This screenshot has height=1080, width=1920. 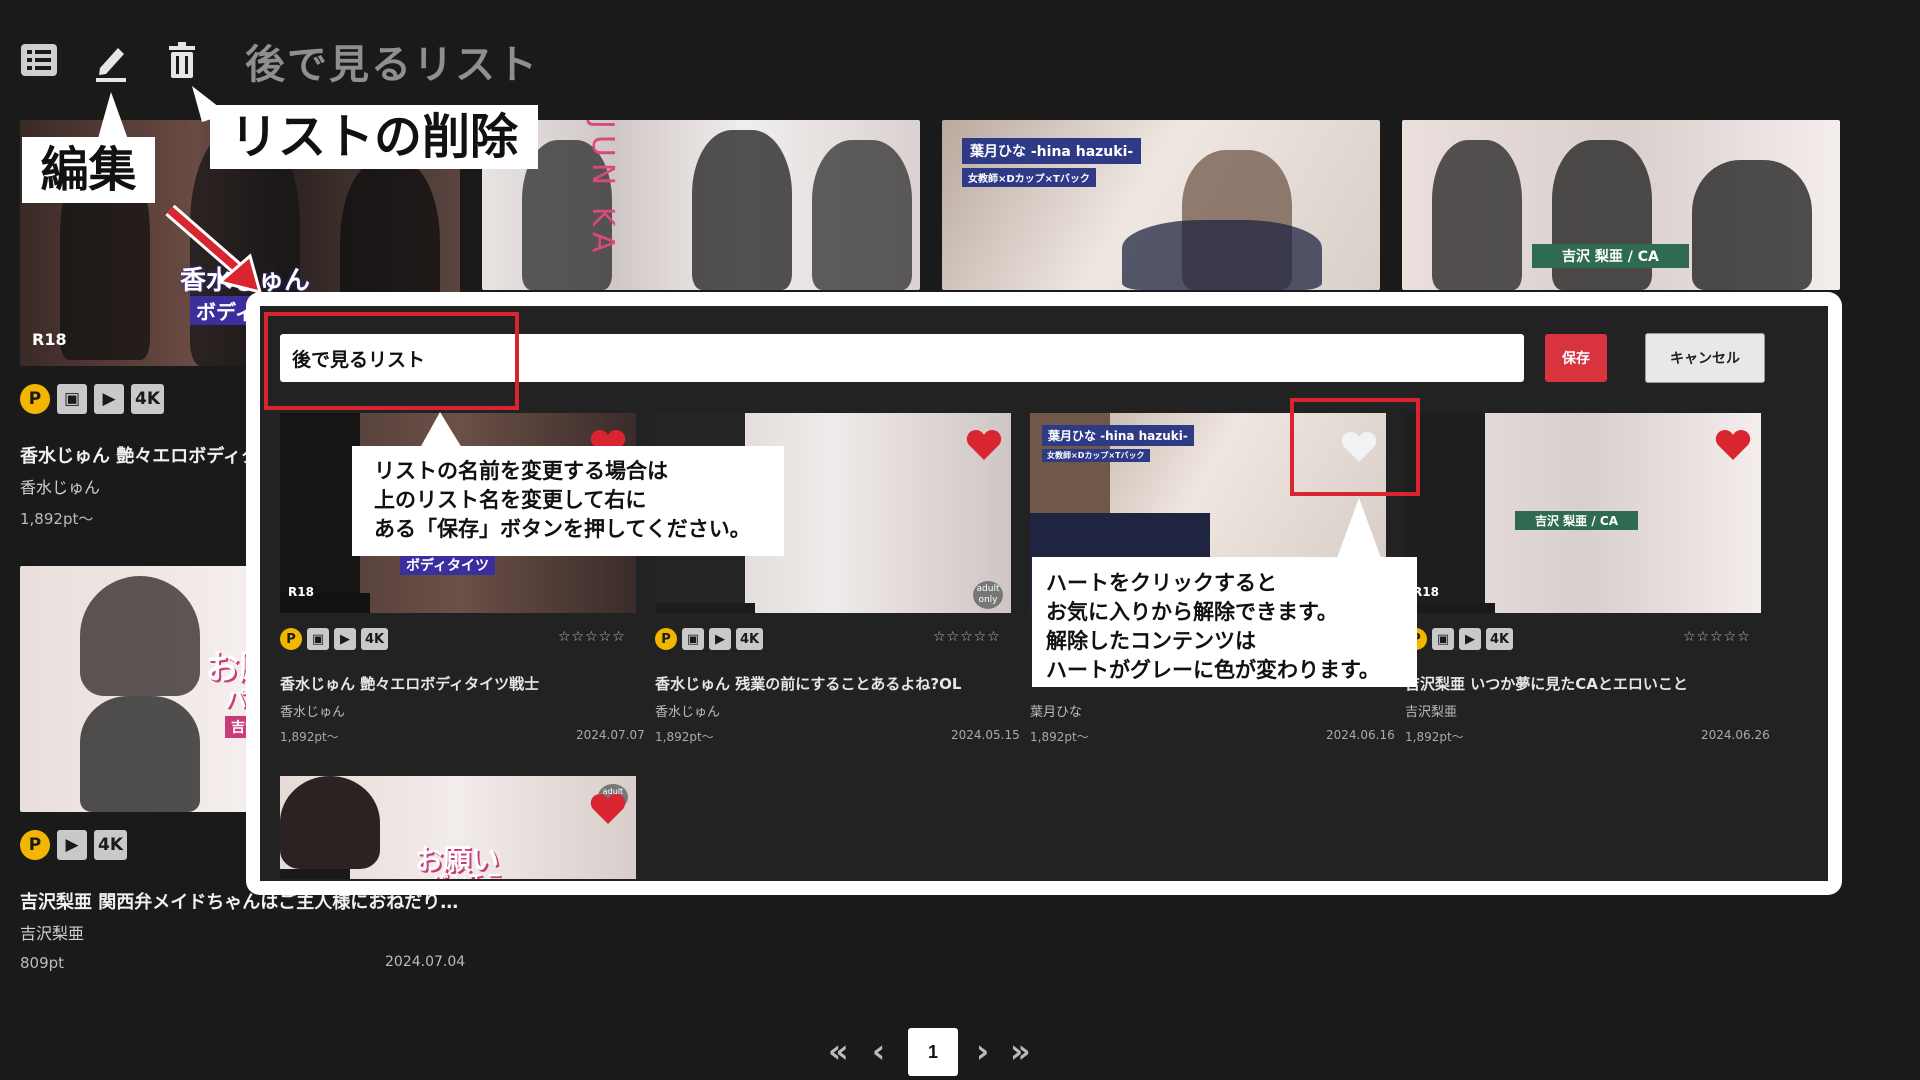 I want to click on banner-subtext: ボディタイツ, so click(x=448, y=565).